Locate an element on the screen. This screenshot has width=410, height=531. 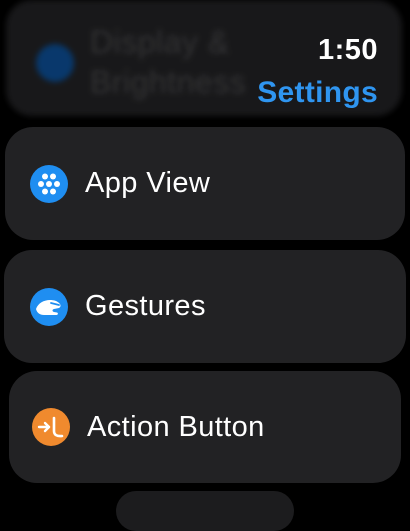
app-grid-icon is located at coordinates (49, 183).